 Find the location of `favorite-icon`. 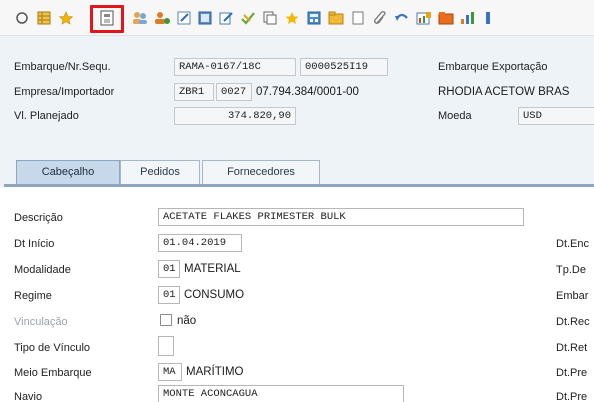

favorite-icon is located at coordinates (292, 18).